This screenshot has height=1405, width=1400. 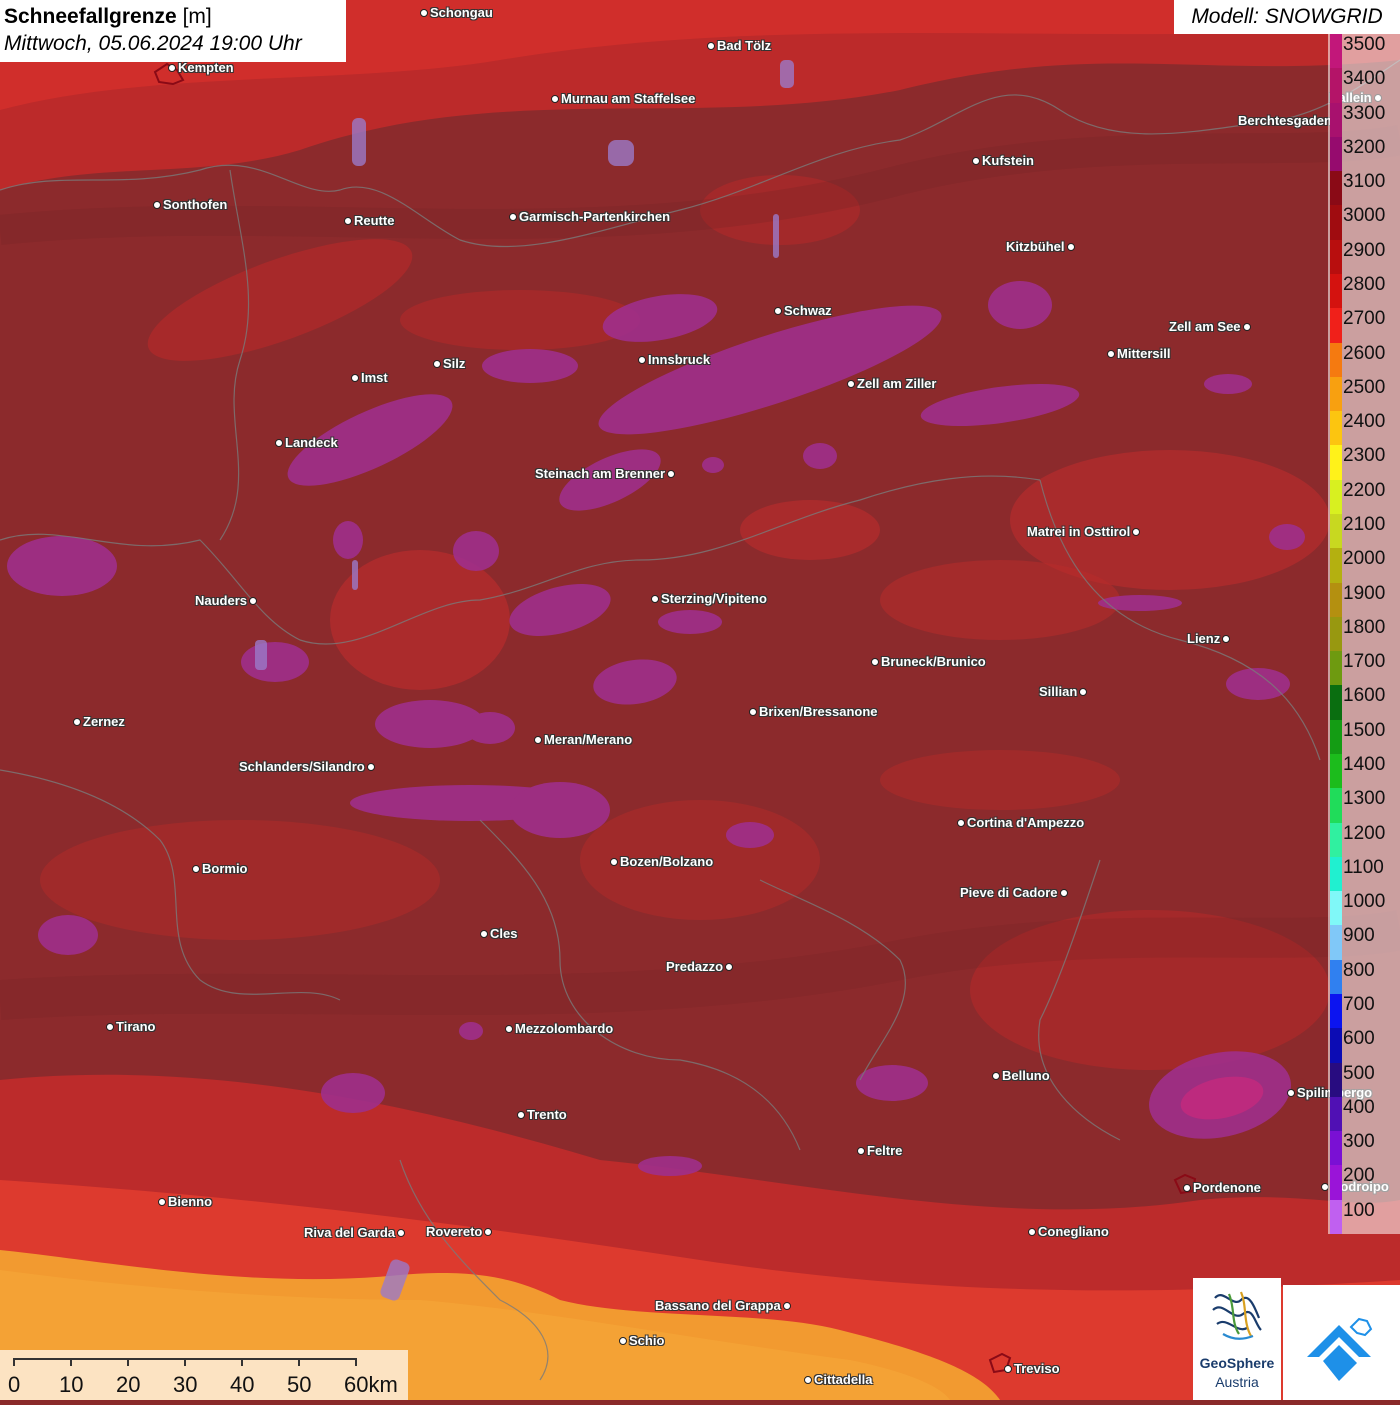 I want to click on legend-entry: 3400, so click(x=1364, y=85).